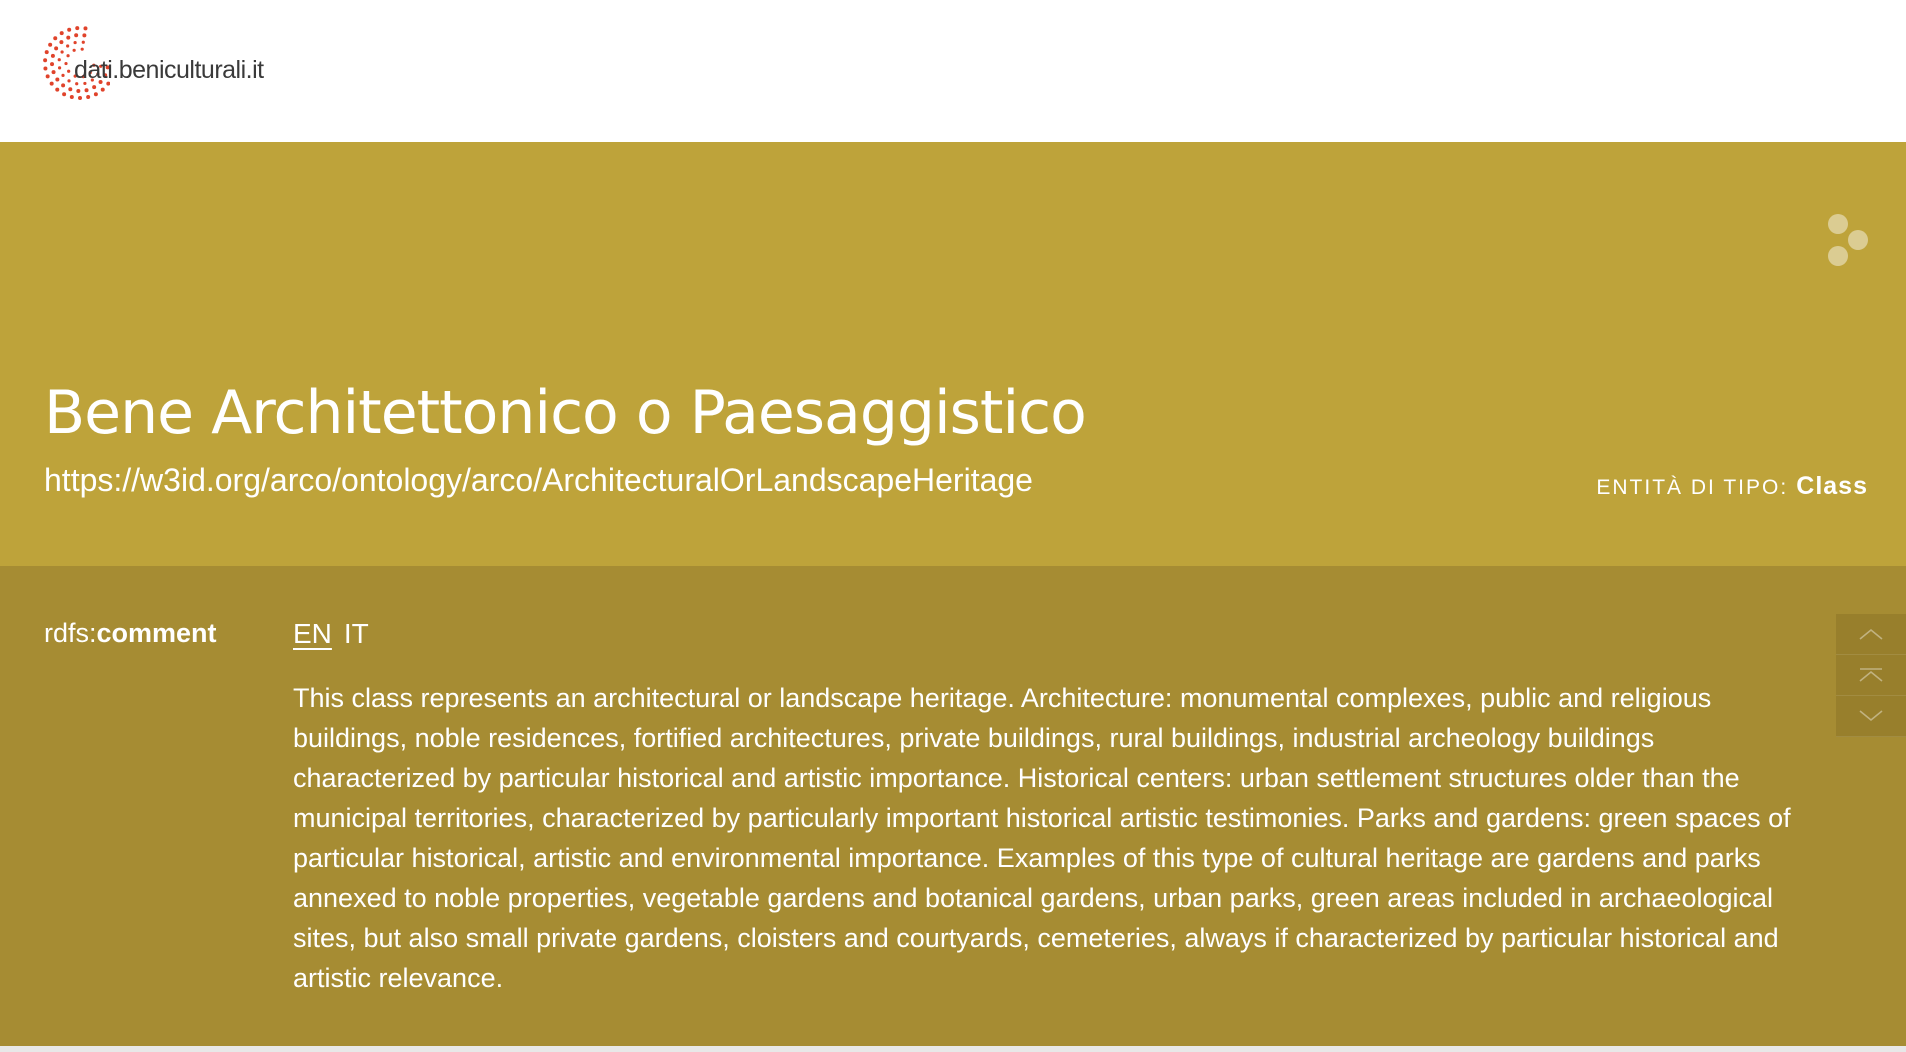  Describe the element at coordinates (953, 71) in the screenshot. I see `site-header: dati.beniculturali.it` at that location.